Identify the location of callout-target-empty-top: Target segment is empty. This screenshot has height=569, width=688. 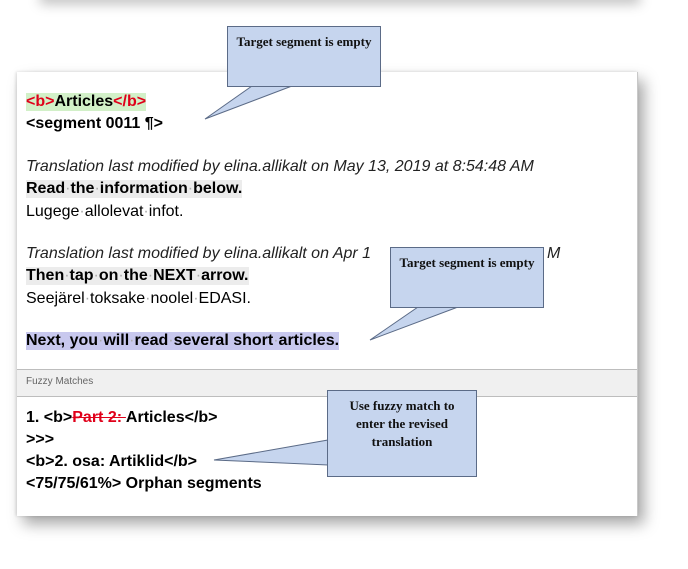
(304, 56).